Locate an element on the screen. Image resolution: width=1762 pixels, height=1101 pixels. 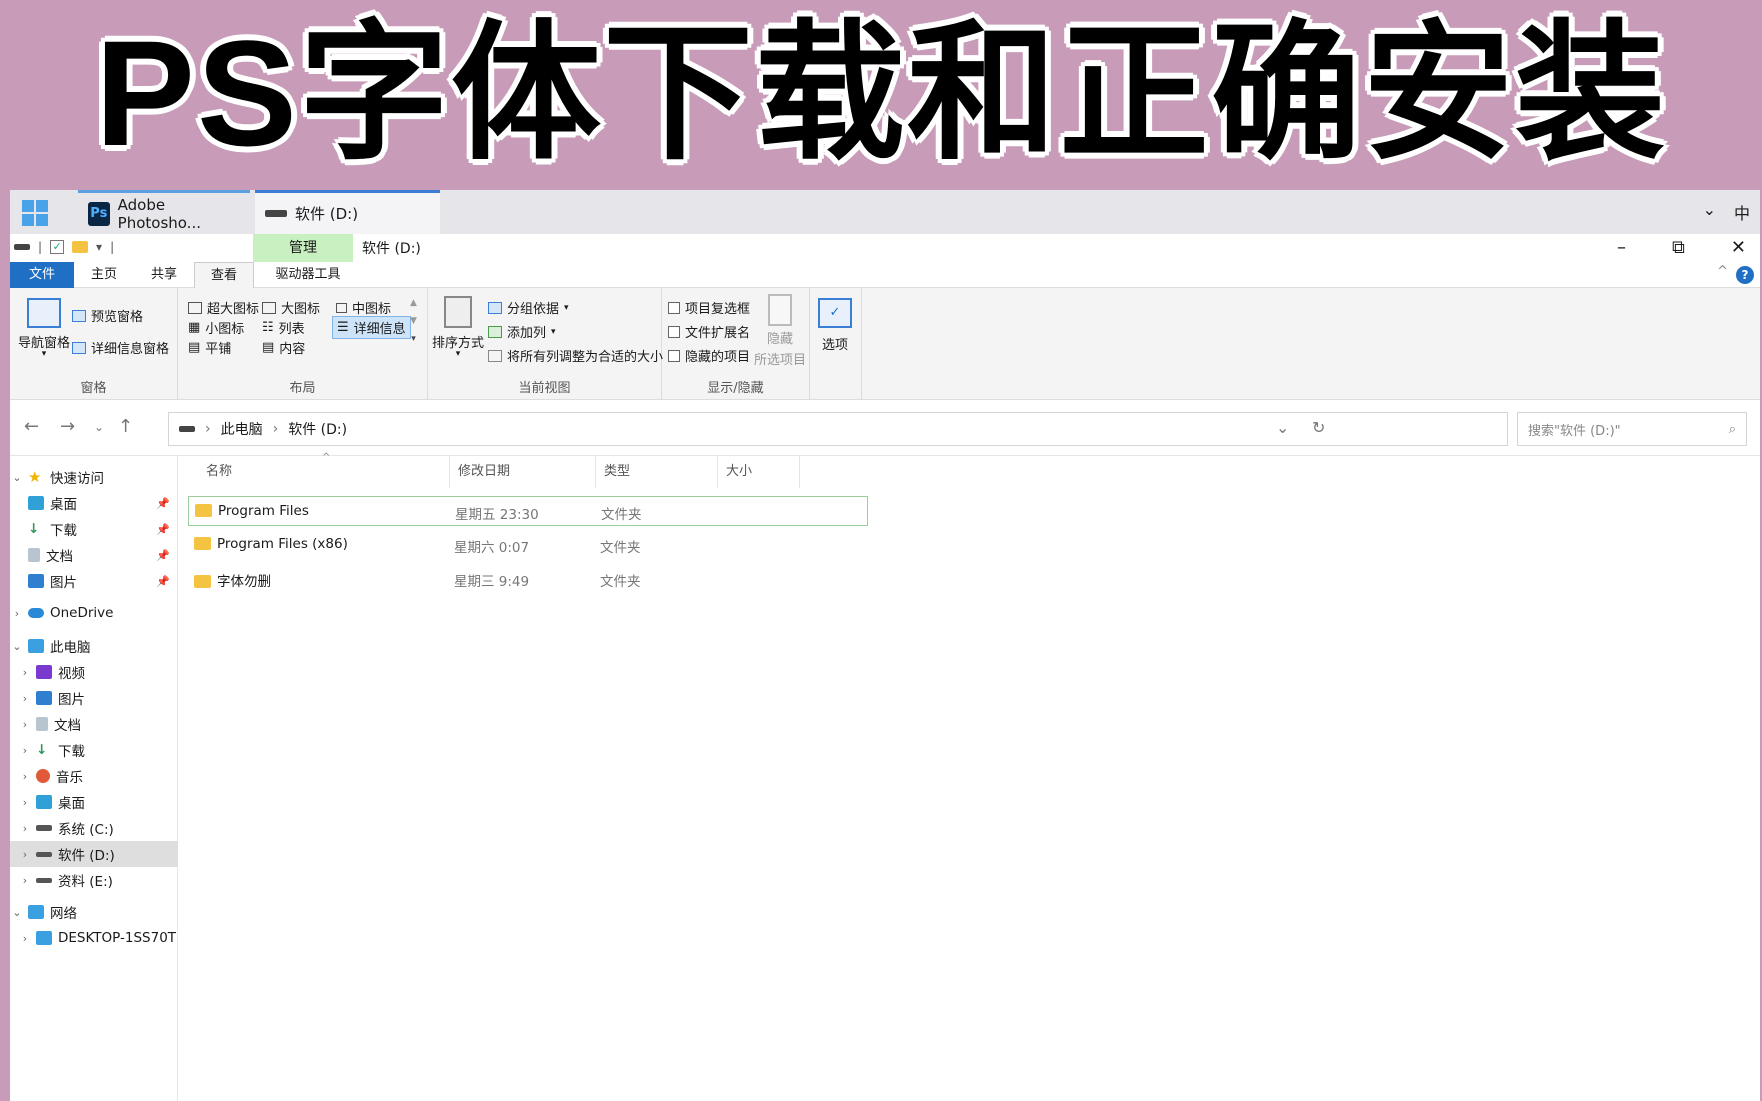
nav-qa-desktop: 桌面 📌 is located at coordinates (94, 503).